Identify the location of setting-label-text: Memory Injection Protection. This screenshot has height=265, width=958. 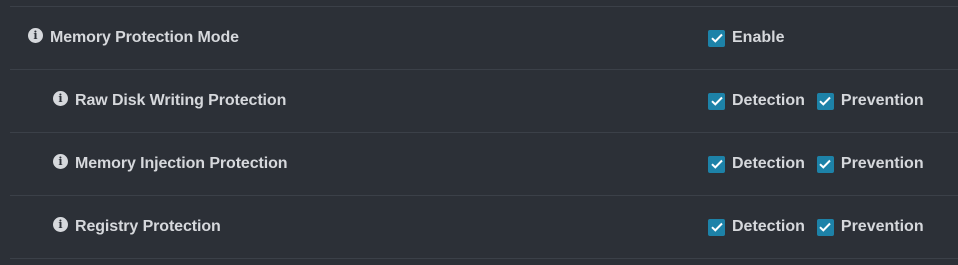
(181, 163).